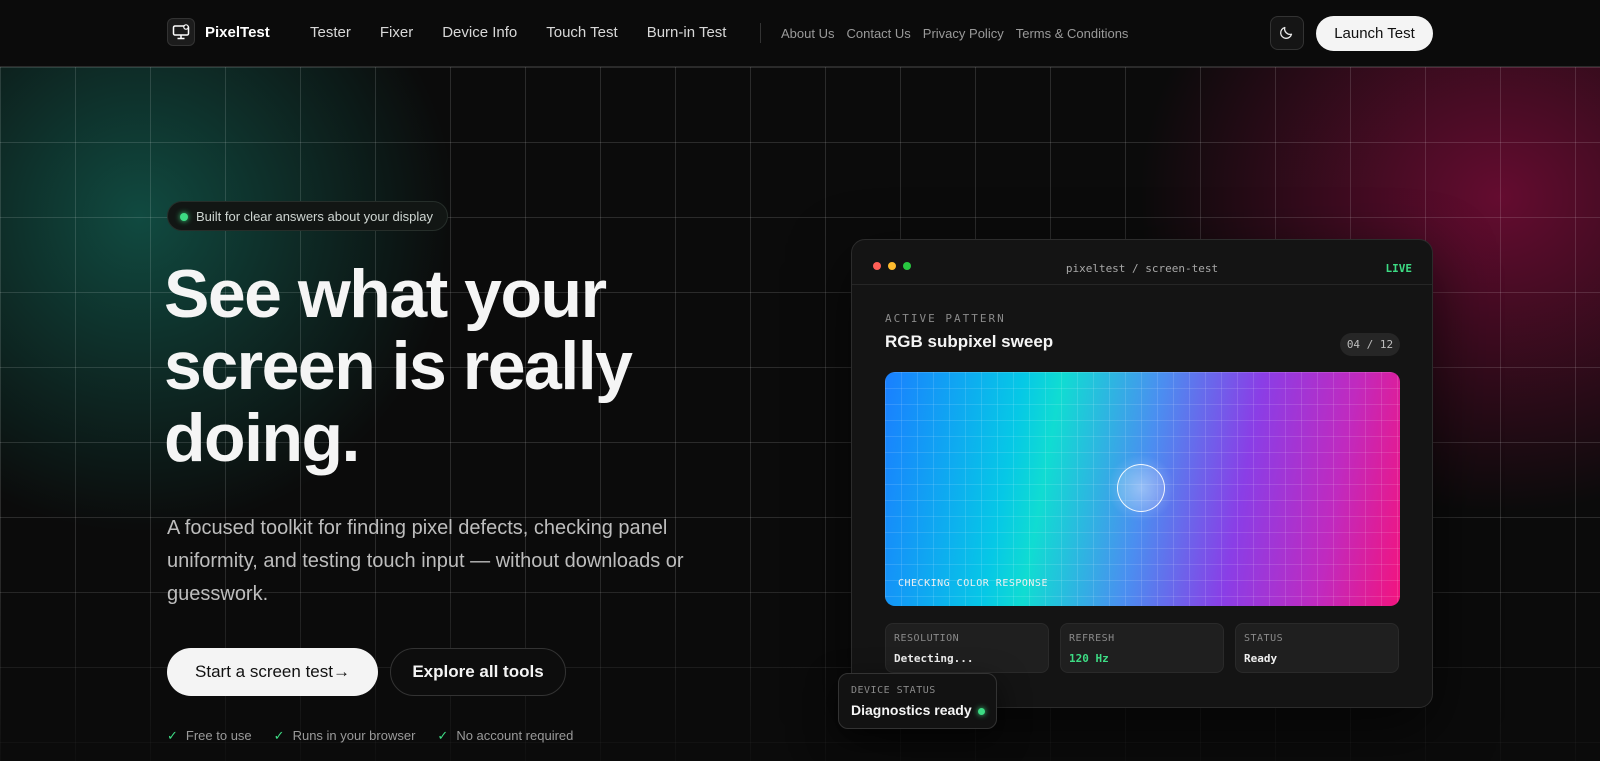 The image size is (1600, 761). Describe the element at coordinates (581, 32) in the screenshot. I see `nav-item-touch-test: Touch Test` at that location.